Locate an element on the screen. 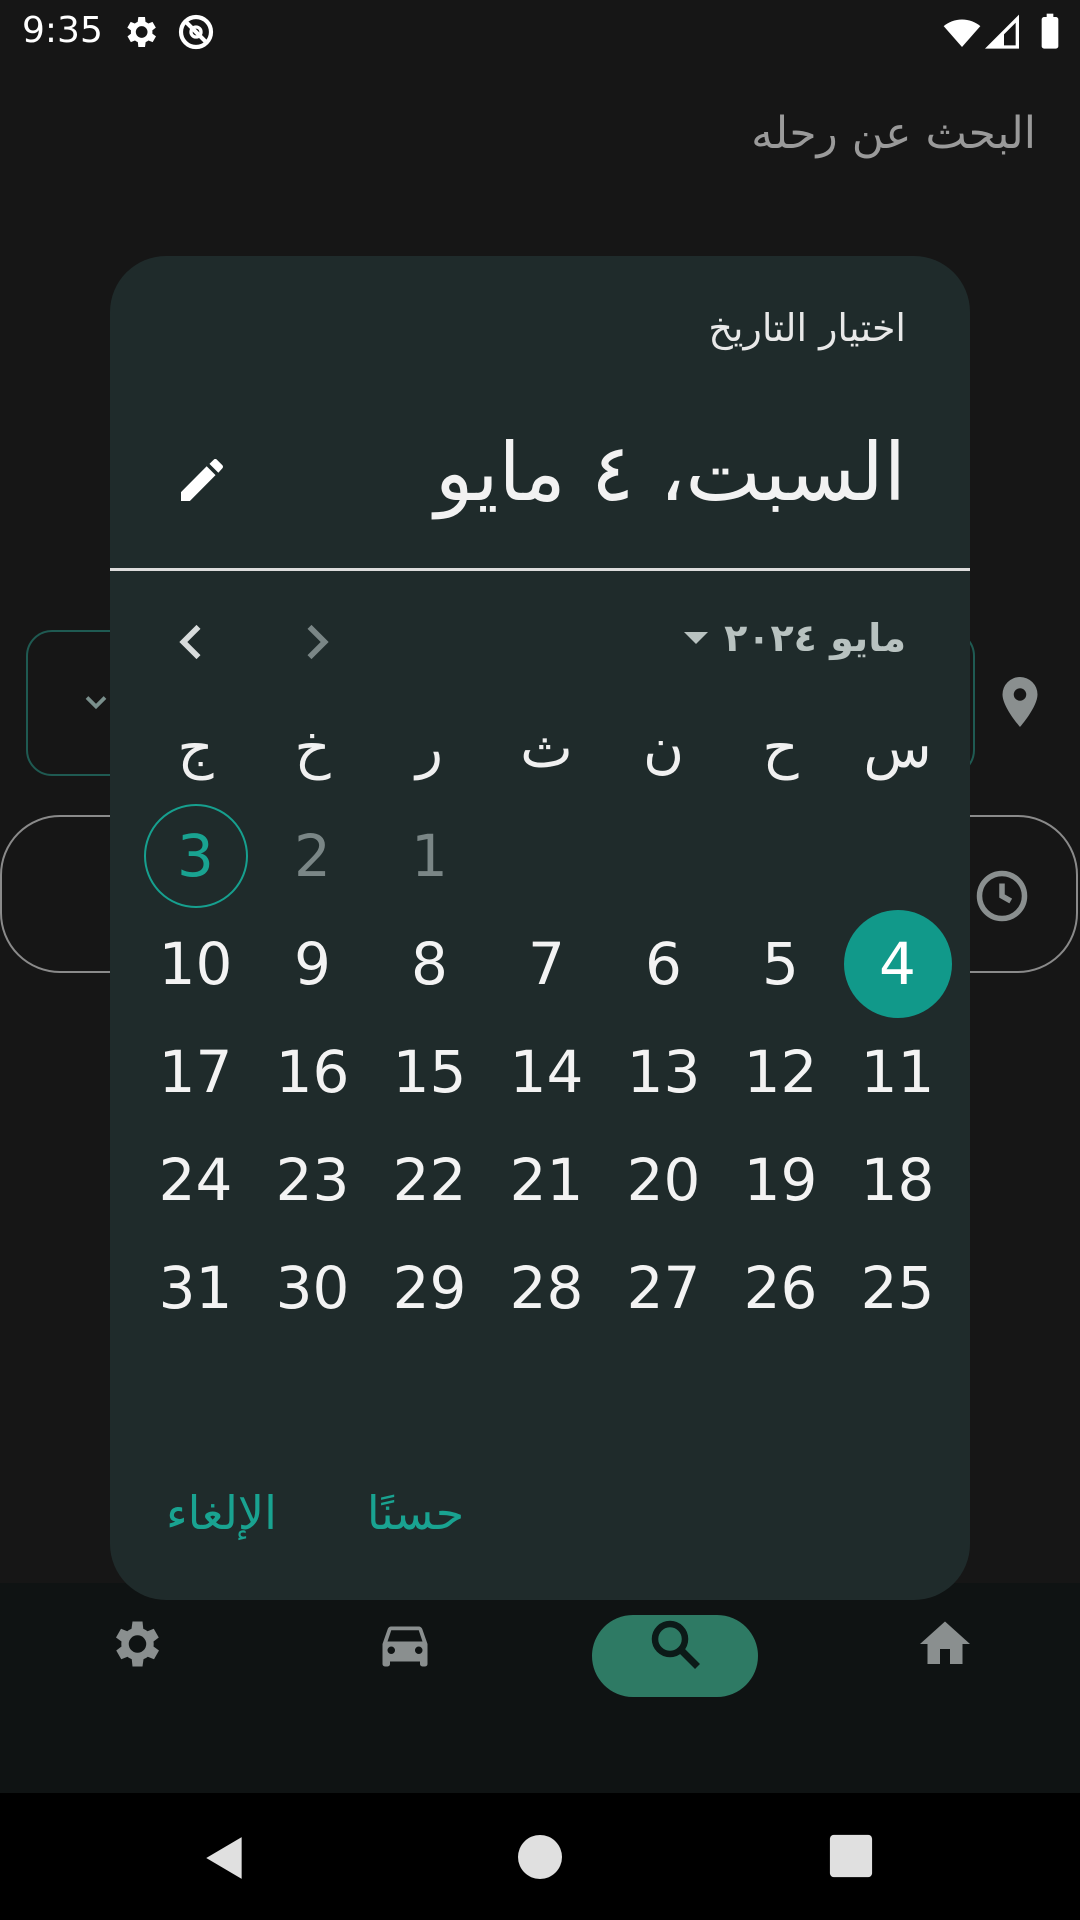  day-number: 12 is located at coordinates (780, 1072).